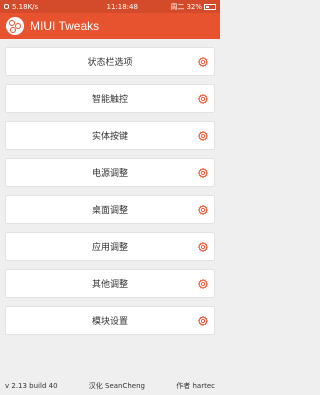  I want to click on battery-icon, so click(210, 6).